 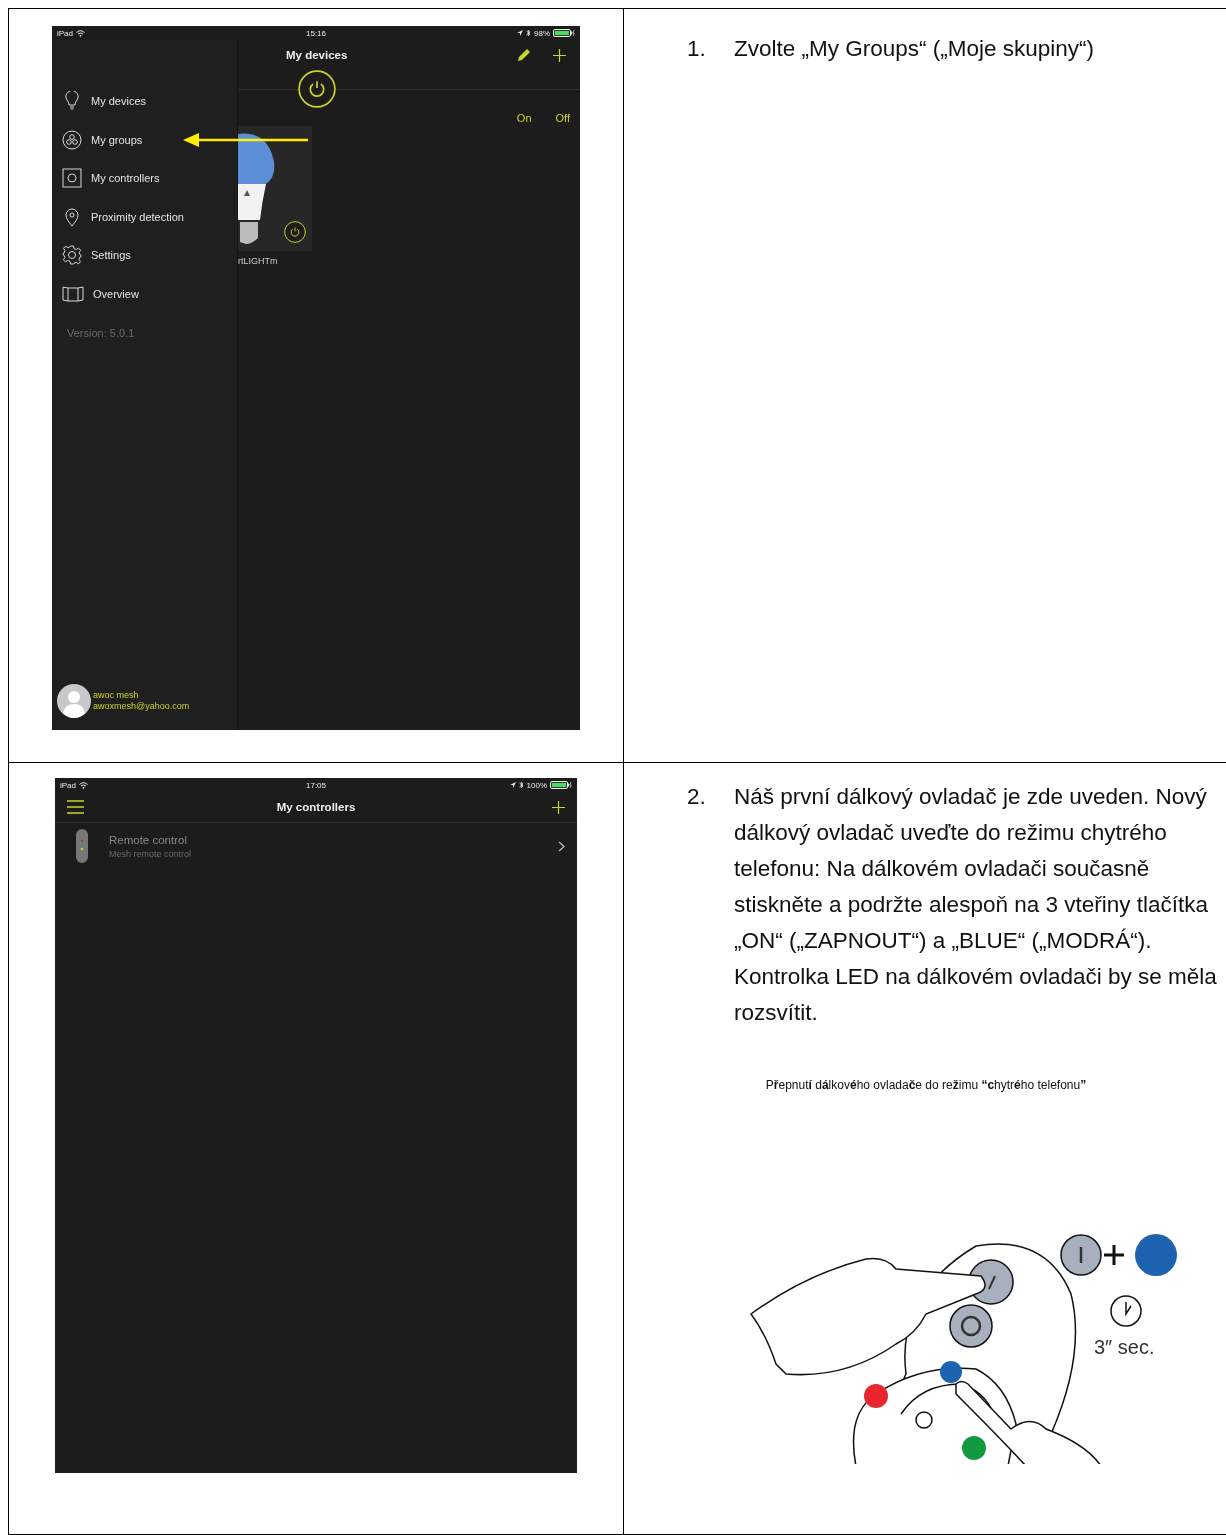 I want to click on device-name: rtLIGHTm, so click(x=258, y=261).